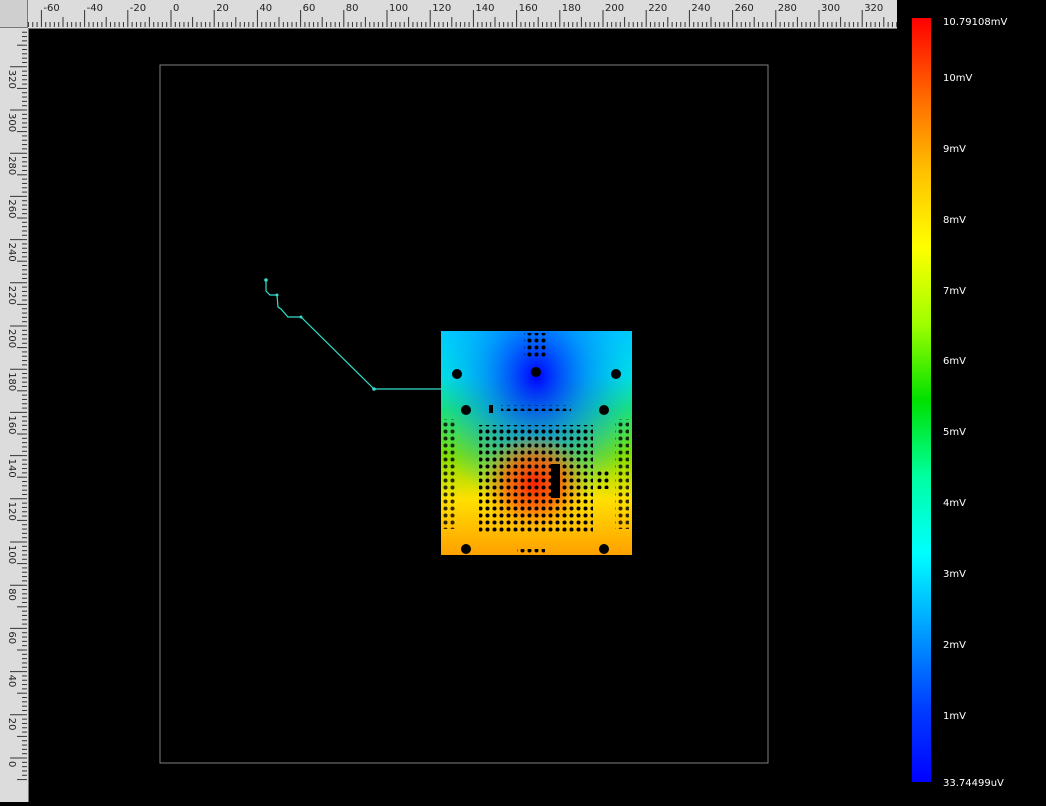 This screenshot has width=1046, height=806. I want to click on colorbar-tick-label: 5mV, so click(954, 432).